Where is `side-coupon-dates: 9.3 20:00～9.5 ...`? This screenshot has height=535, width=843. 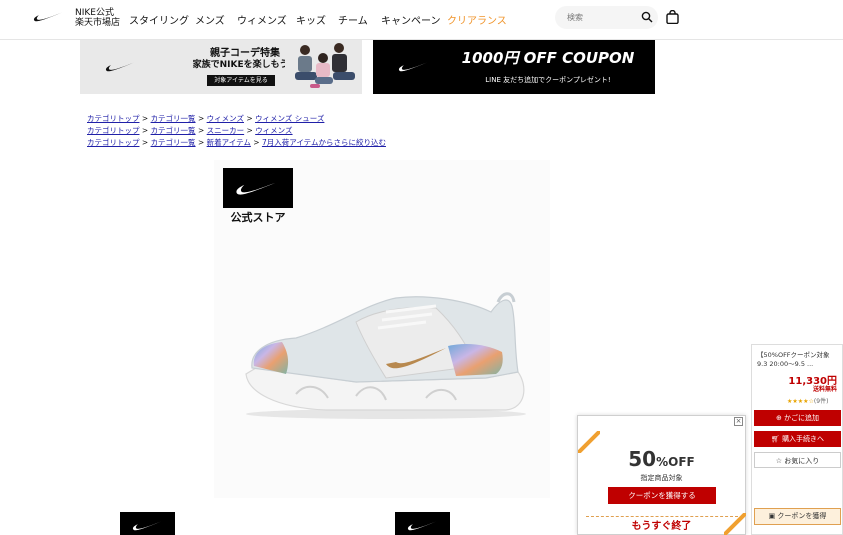
side-coupon-dates: 9.3 20:00～9.5 ... is located at coordinates (785, 364).